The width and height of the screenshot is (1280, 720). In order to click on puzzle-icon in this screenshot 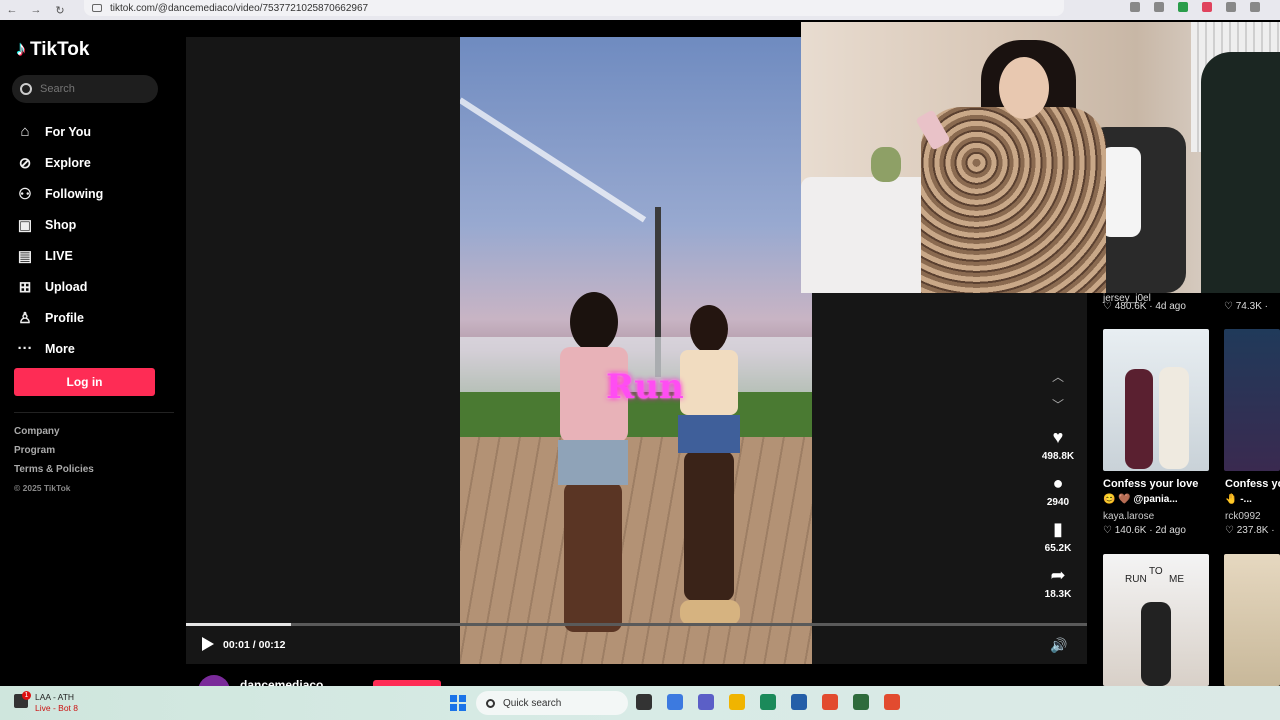, I will do `click(1231, 7)`.